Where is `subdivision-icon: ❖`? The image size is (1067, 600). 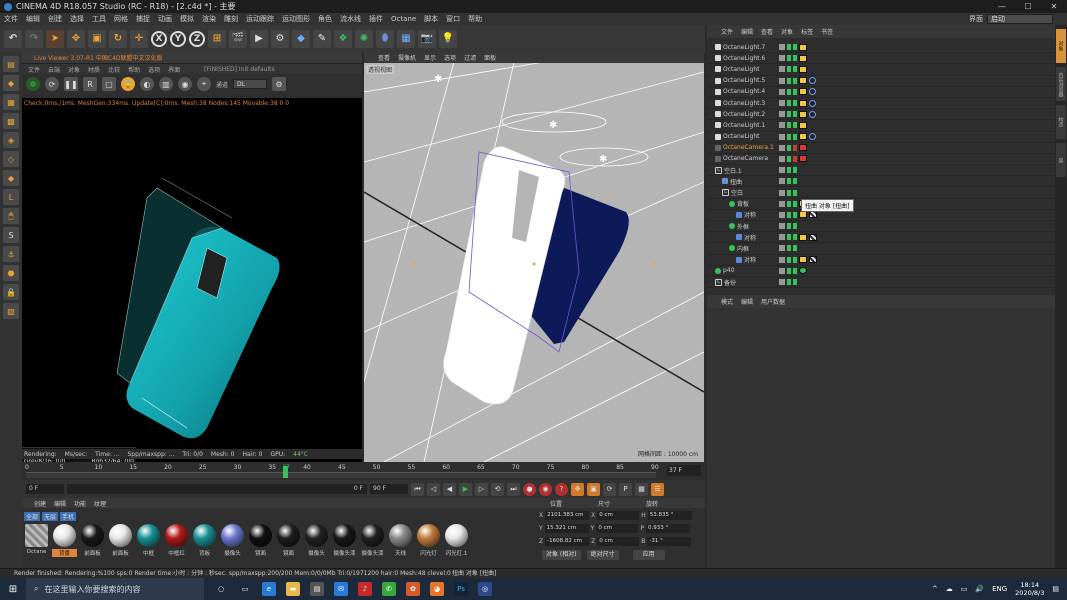 subdivision-icon: ❖ is located at coordinates (343, 38).